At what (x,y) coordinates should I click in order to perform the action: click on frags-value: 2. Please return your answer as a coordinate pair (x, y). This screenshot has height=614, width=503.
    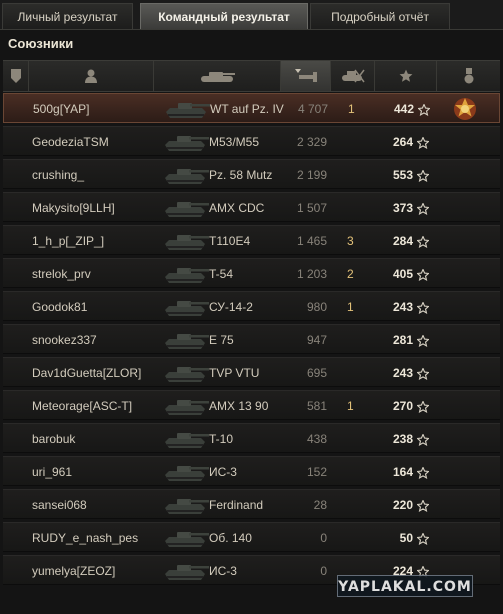
    Looking at the image, I should click on (350, 274).